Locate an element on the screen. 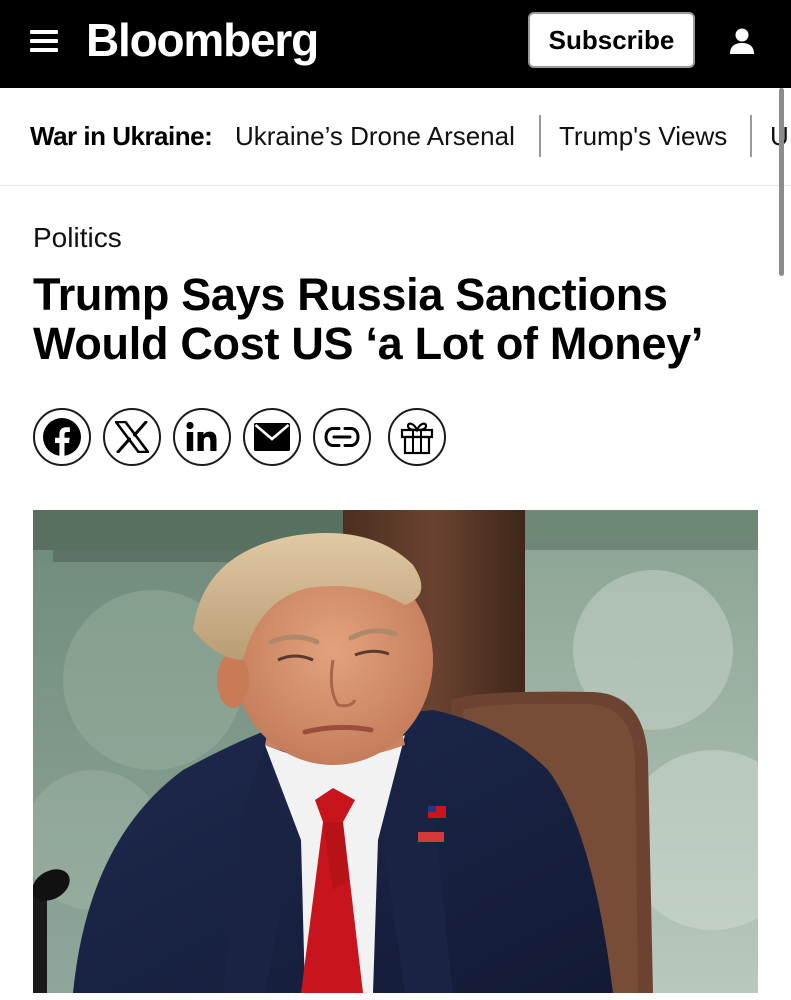 This screenshot has height=1000, width=791. topic-link-drone-arsenal: Ukraine’s Drone Arsenal is located at coordinates (375, 136).